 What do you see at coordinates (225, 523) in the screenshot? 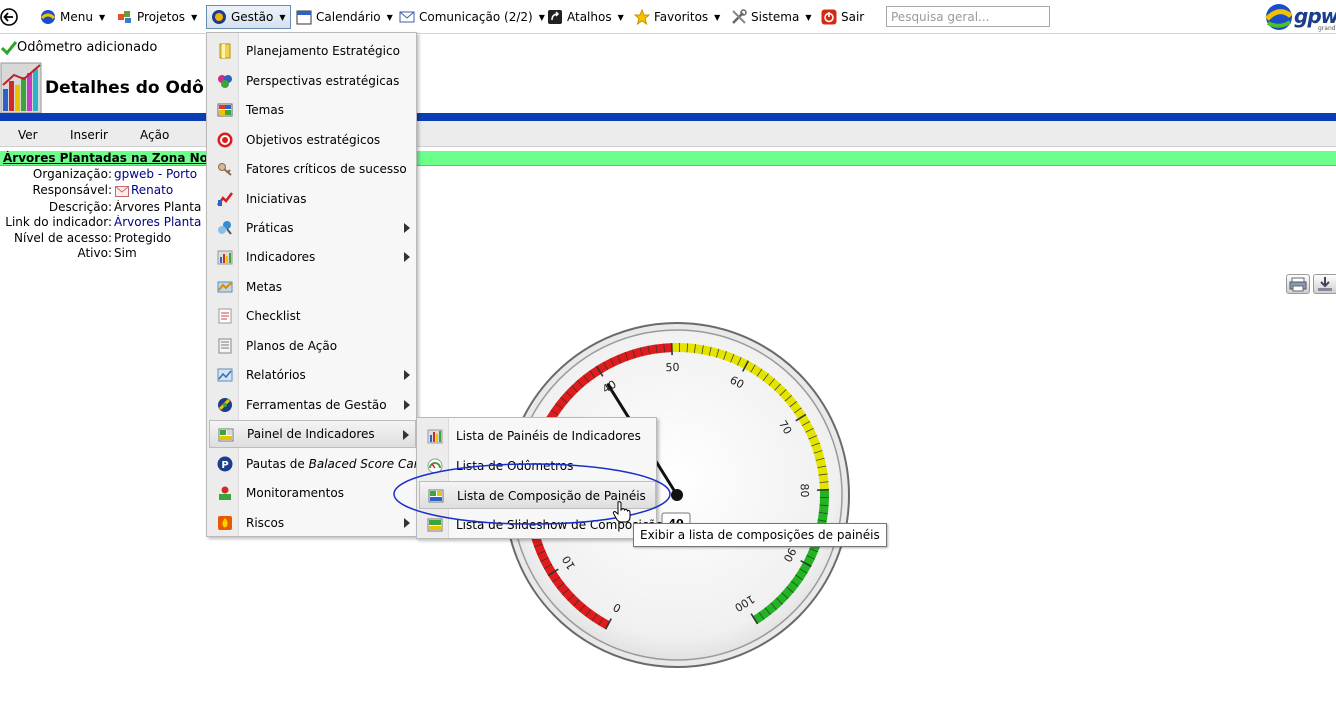
I see `risk-icon` at bounding box center [225, 523].